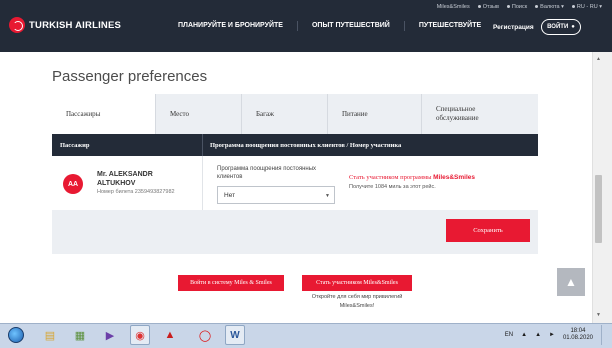  What do you see at coordinates (130, 76) in the screenshot?
I see `page-title: Passenger preferences` at bounding box center [130, 76].